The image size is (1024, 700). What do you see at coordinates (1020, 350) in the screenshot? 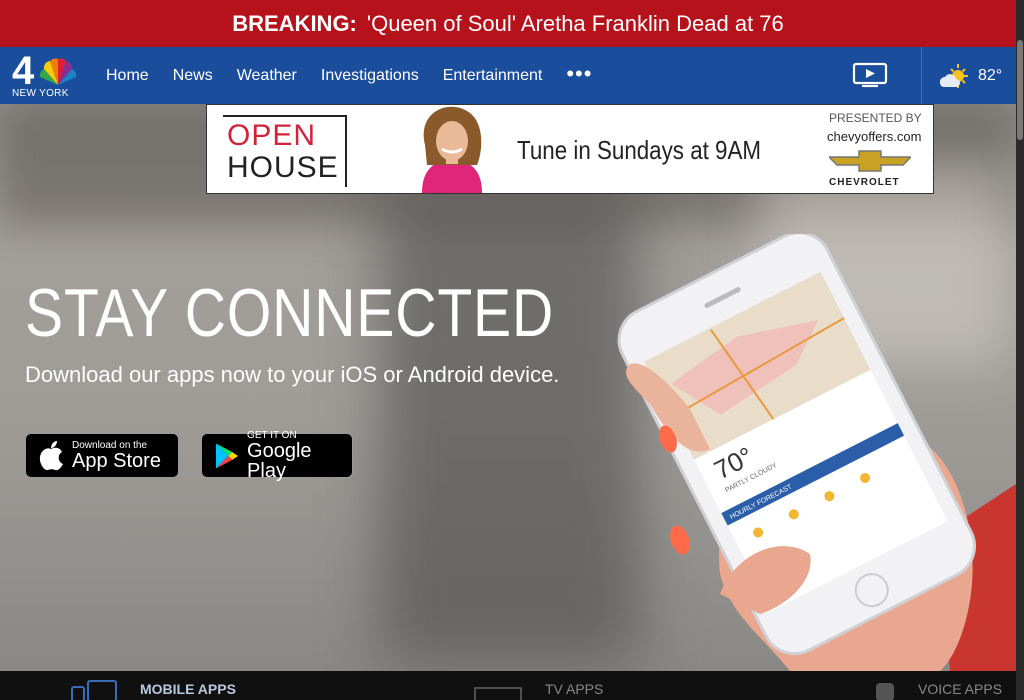
I see `scrollbar` at bounding box center [1020, 350].